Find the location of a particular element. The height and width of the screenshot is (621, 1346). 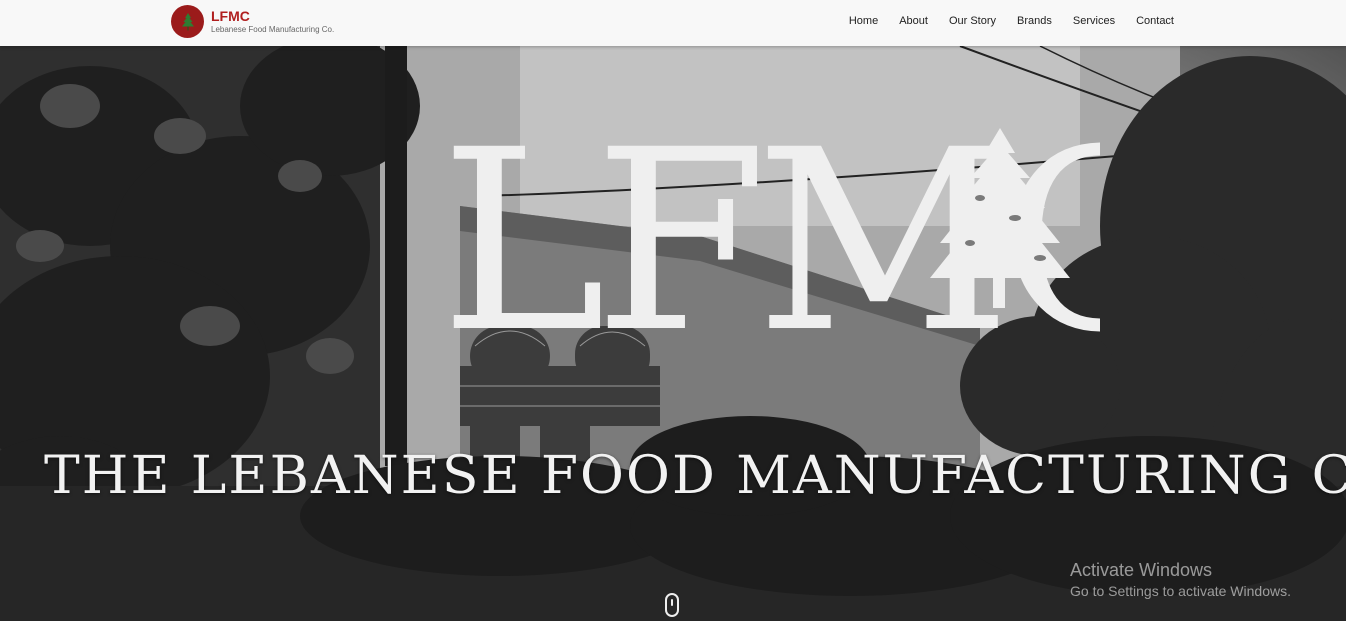

mouse-scroll-icon is located at coordinates (672, 605).